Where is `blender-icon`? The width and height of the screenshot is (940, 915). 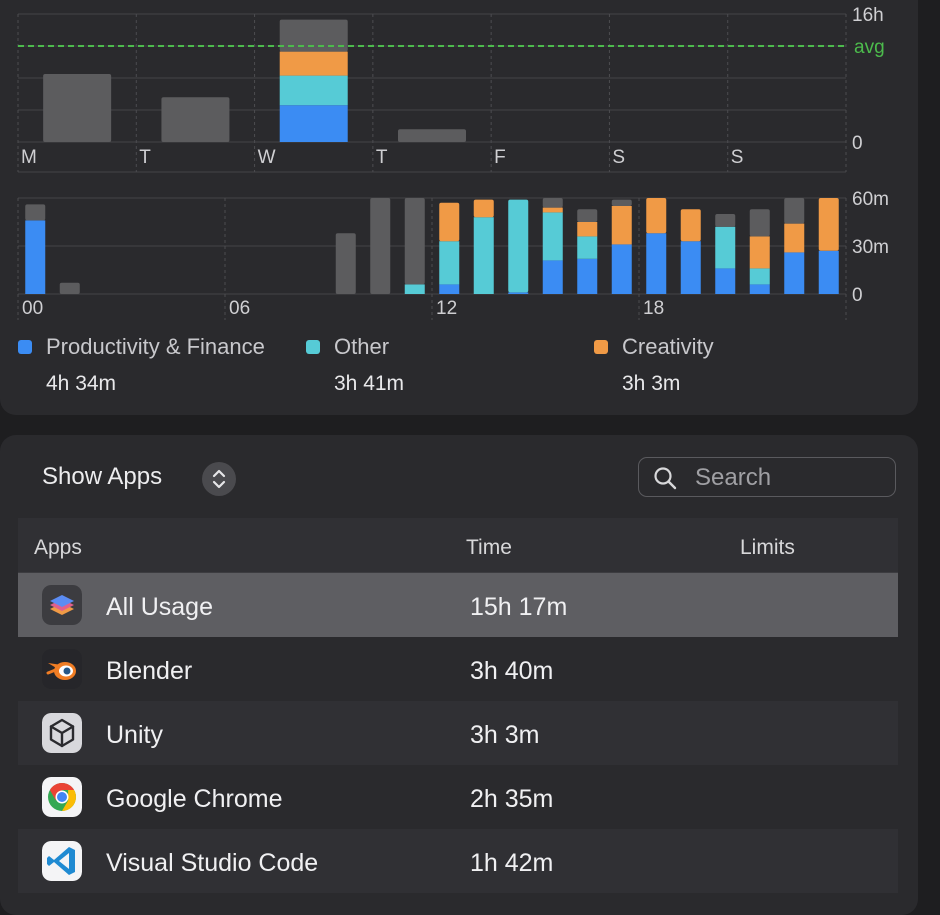 blender-icon is located at coordinates (62, 669).